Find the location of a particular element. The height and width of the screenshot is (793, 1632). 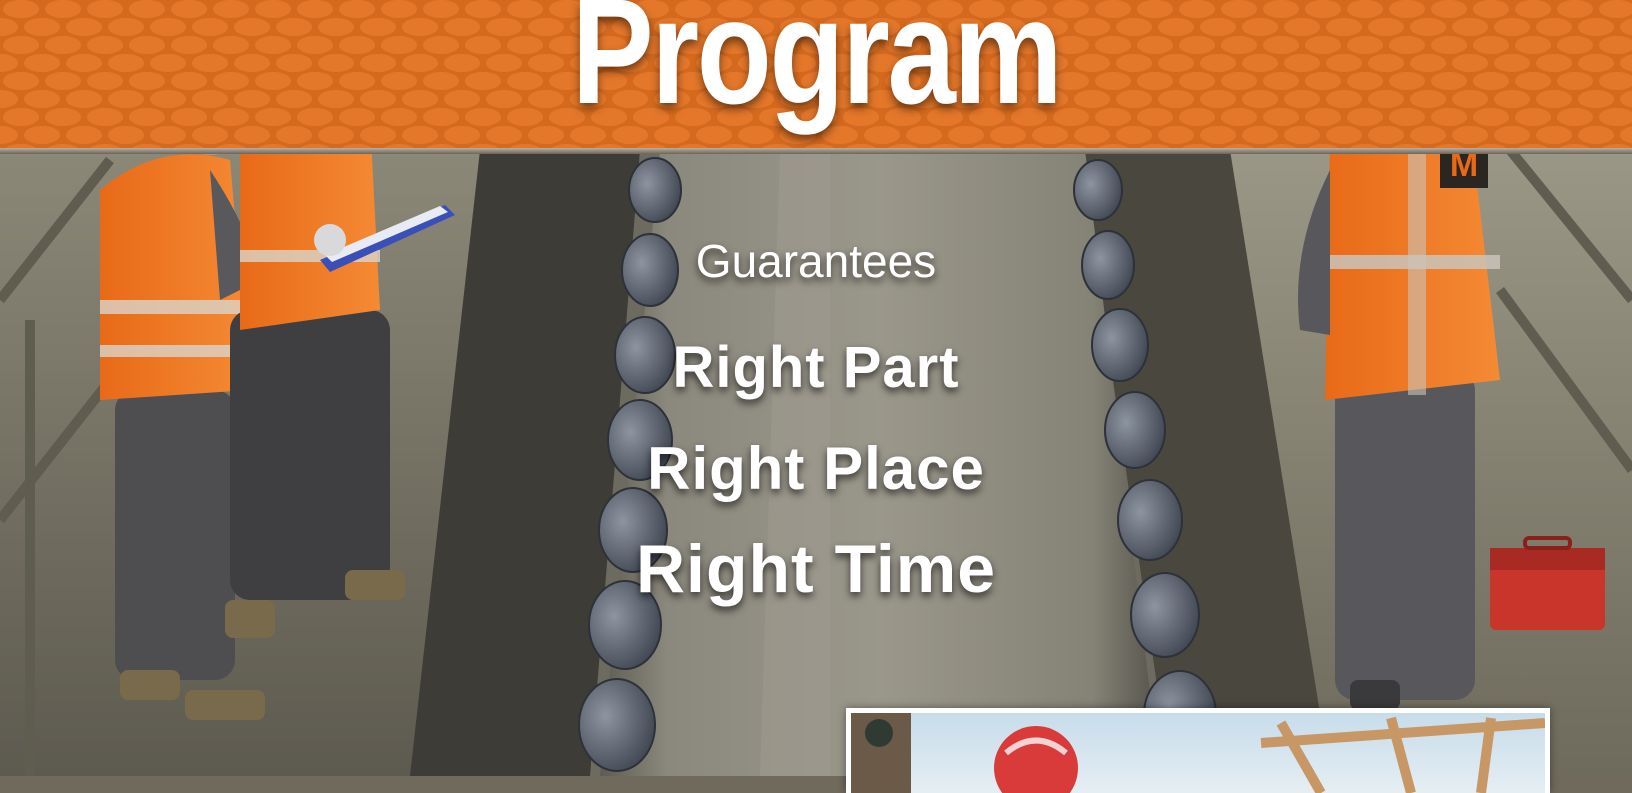

right-part-text: Right Part is located at coordinates (816, 367).